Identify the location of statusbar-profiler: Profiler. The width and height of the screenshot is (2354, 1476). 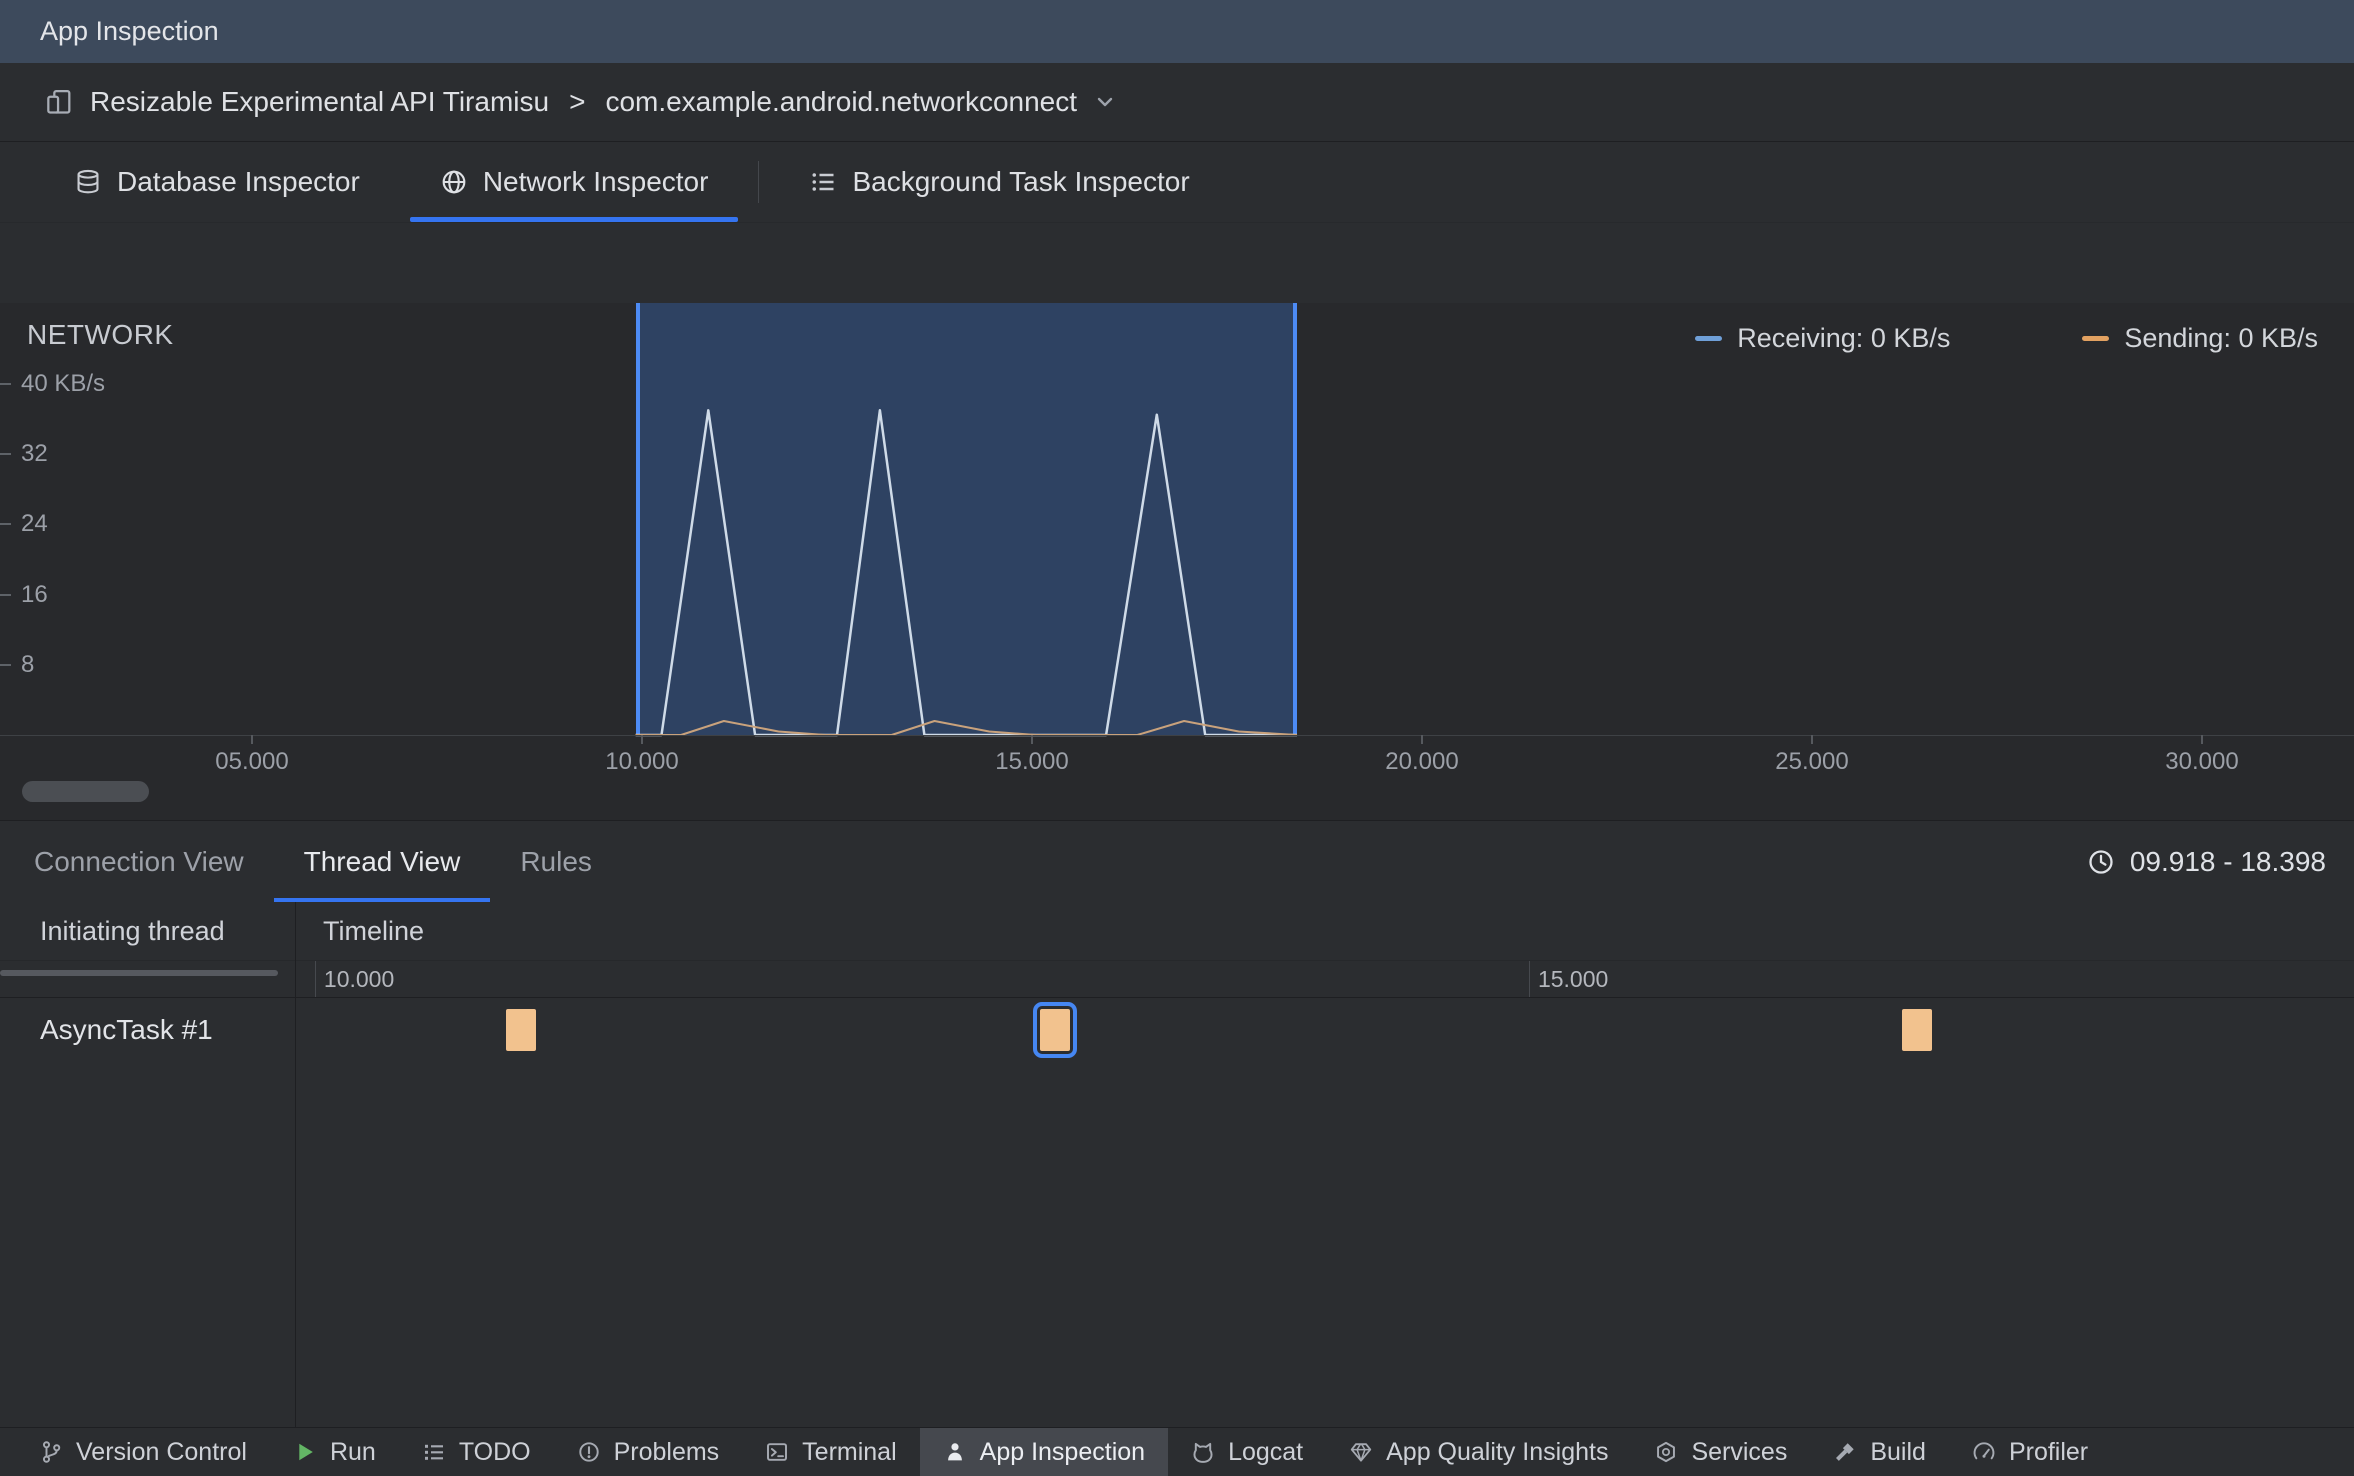
(2030, 1452).